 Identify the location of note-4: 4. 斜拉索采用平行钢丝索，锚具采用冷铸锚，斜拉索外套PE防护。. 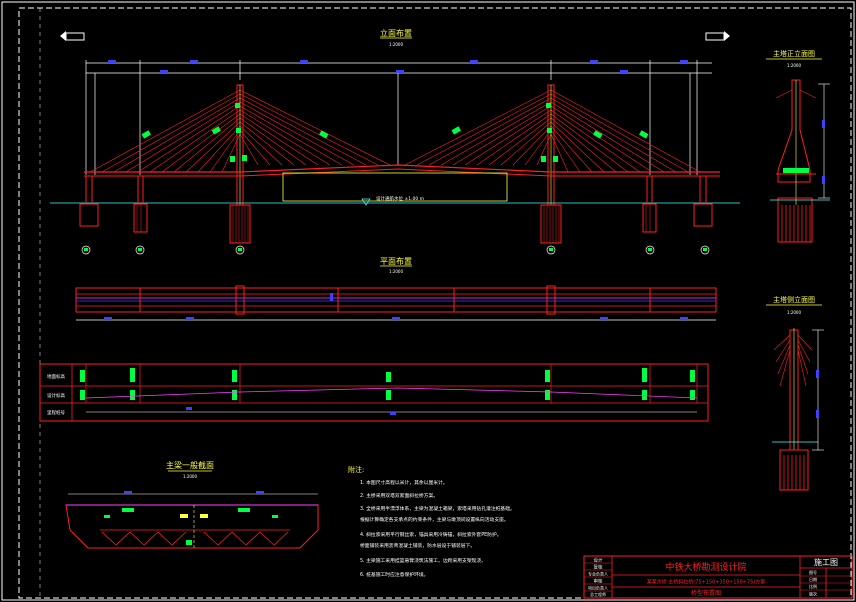
(431, 534).